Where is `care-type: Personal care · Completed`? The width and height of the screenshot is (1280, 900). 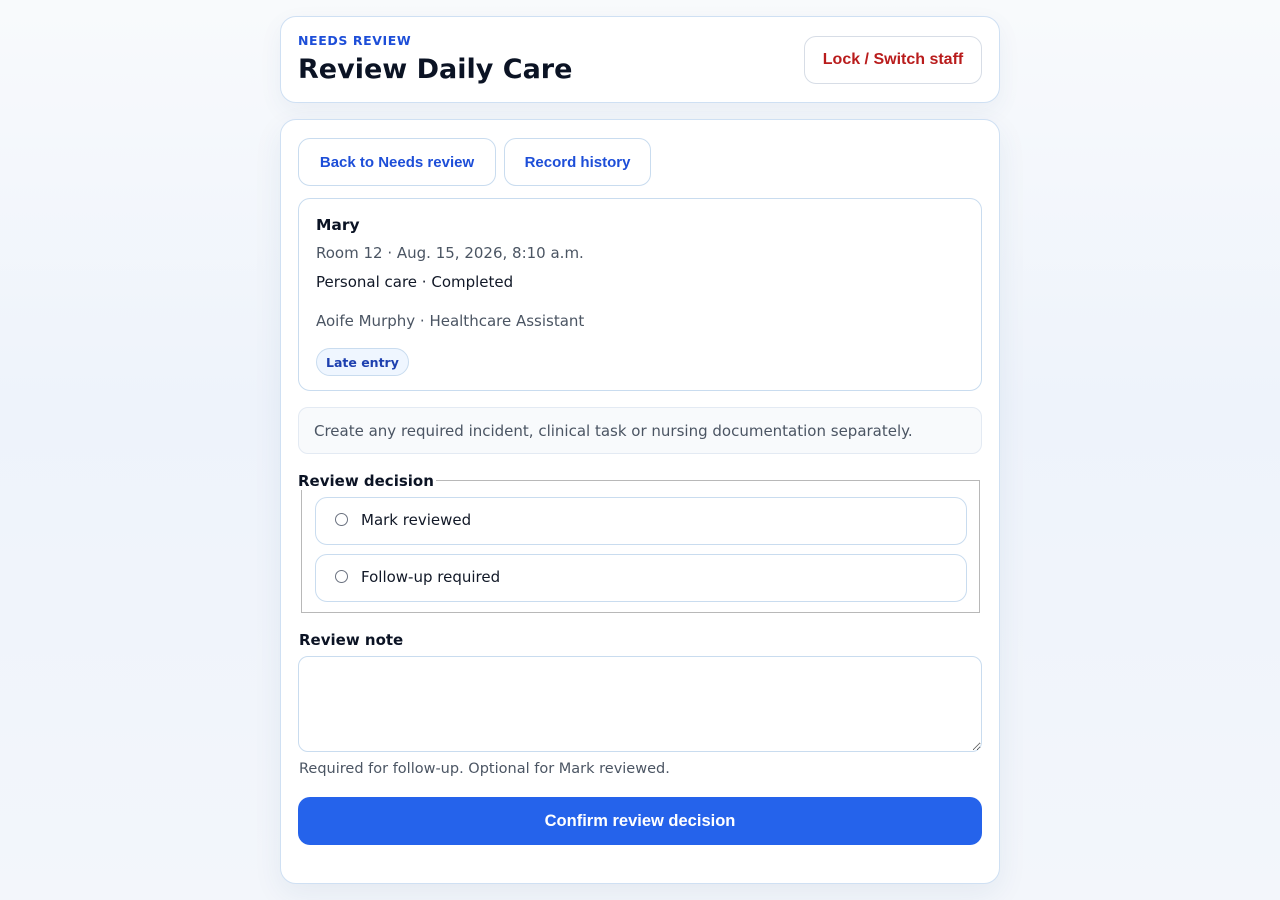 care-type: Personal care · Completed is located at coordinates (415, 282).